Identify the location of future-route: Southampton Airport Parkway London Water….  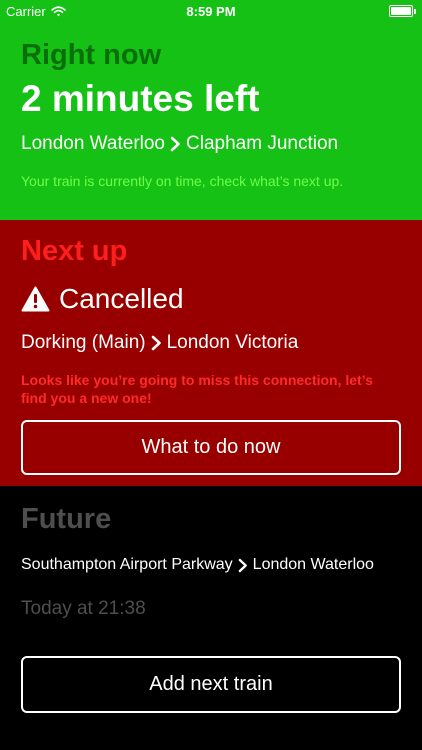
(197, 565).